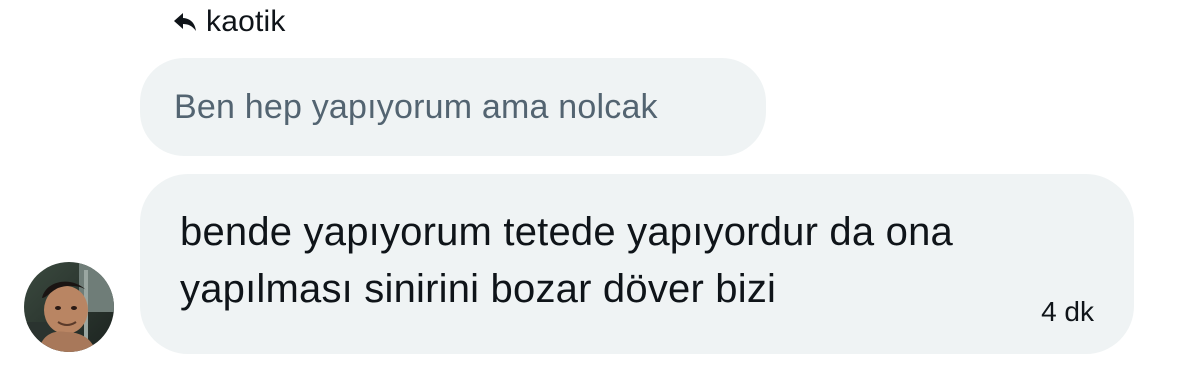 The height and width of the screenshot is (384, 1200). Describe the element at coordinates (416, 106) in the screenshot. I see `quoted-message-text: Ben hep yapıyorum ama nolcak` at that location.